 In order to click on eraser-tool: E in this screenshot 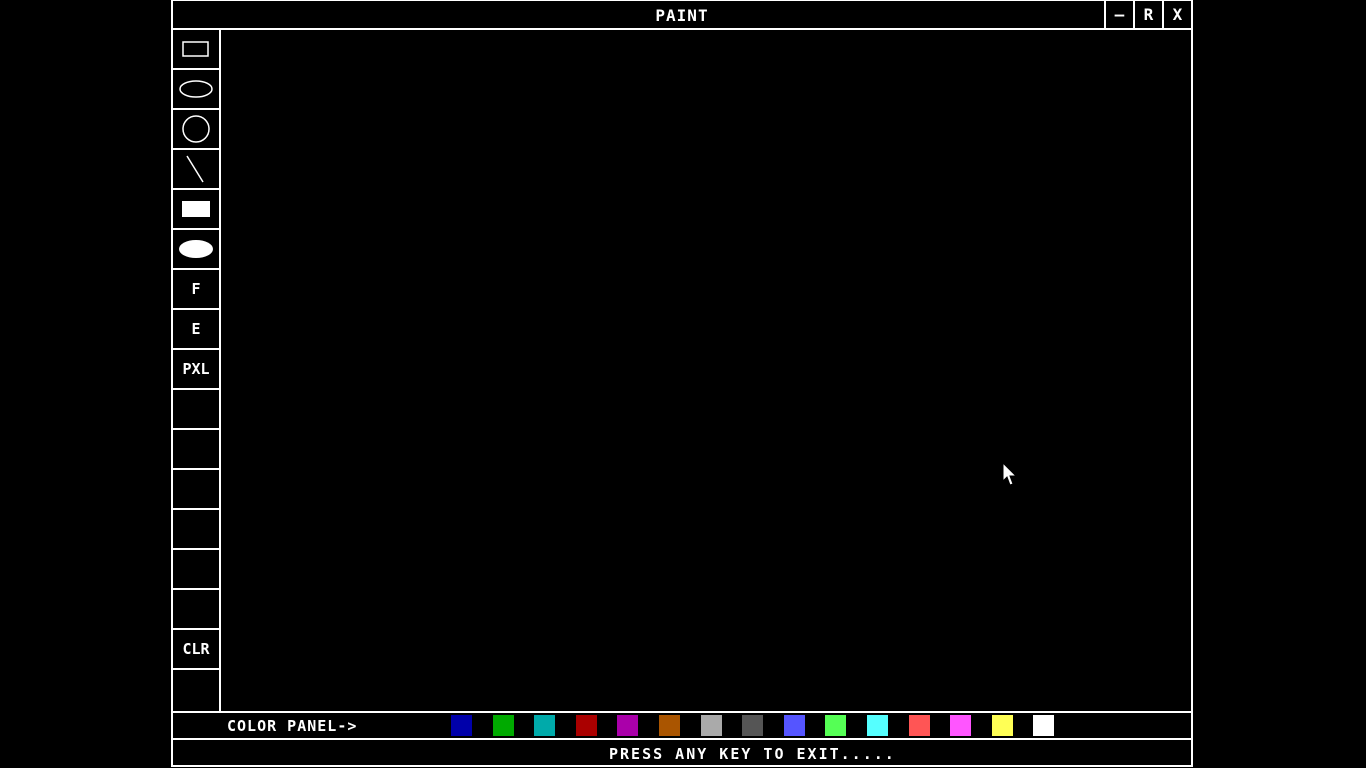, I will do `click(196, 330)`.